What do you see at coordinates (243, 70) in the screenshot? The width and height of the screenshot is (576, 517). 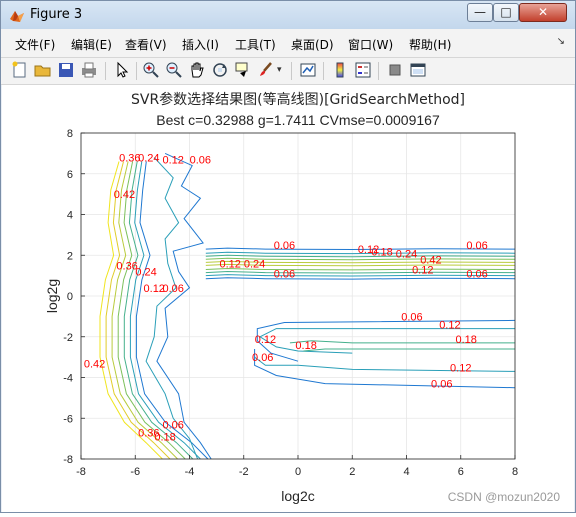 I see `data-cursor-icon` at bounding box center [243, 70].